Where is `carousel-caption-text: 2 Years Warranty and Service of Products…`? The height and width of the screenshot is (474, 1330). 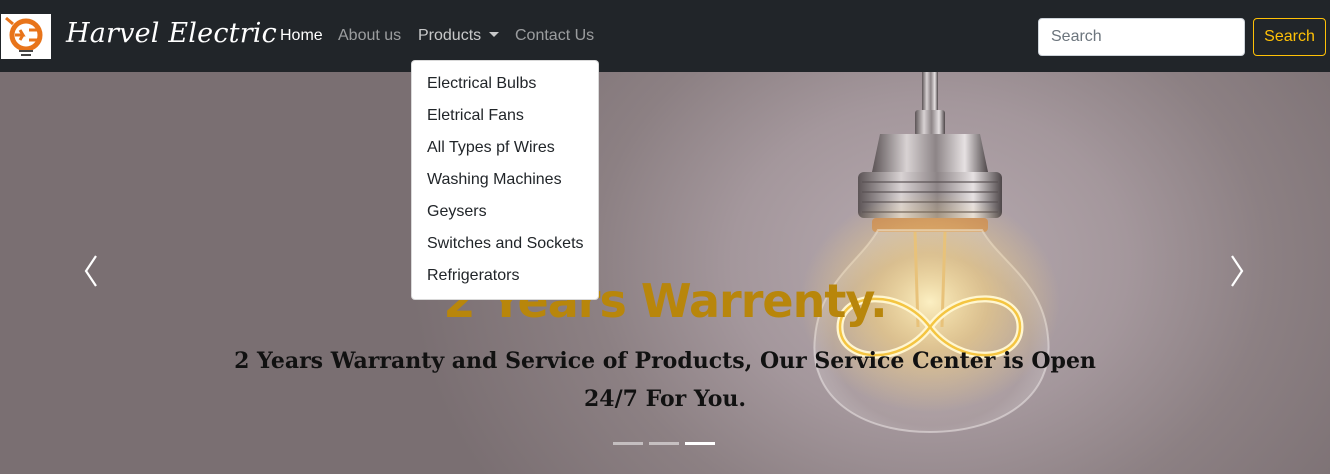
carousel-caption-text: 2 Years Warranty and Service of Products… is located at coordinates (665, 380).